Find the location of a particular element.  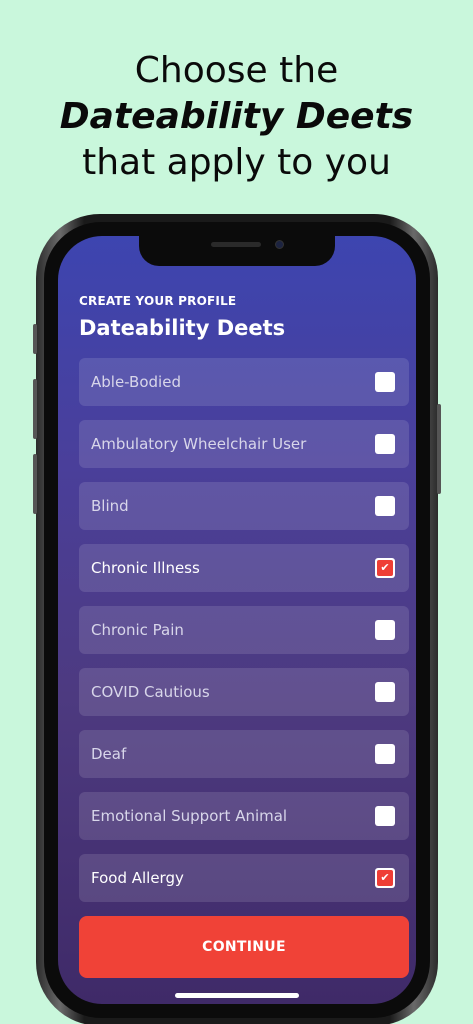

headline-line-2: Dateability Deets is located at coordinates (236, 116).